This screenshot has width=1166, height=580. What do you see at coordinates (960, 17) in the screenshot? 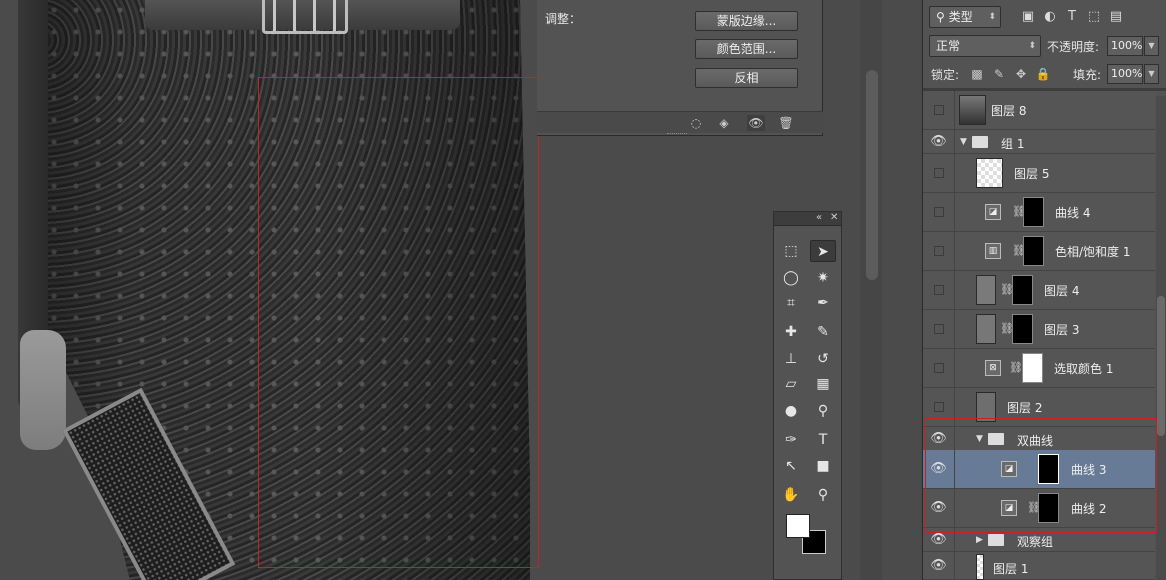
I see `filter-type-label: 类型` at bounding box center [960, 17].